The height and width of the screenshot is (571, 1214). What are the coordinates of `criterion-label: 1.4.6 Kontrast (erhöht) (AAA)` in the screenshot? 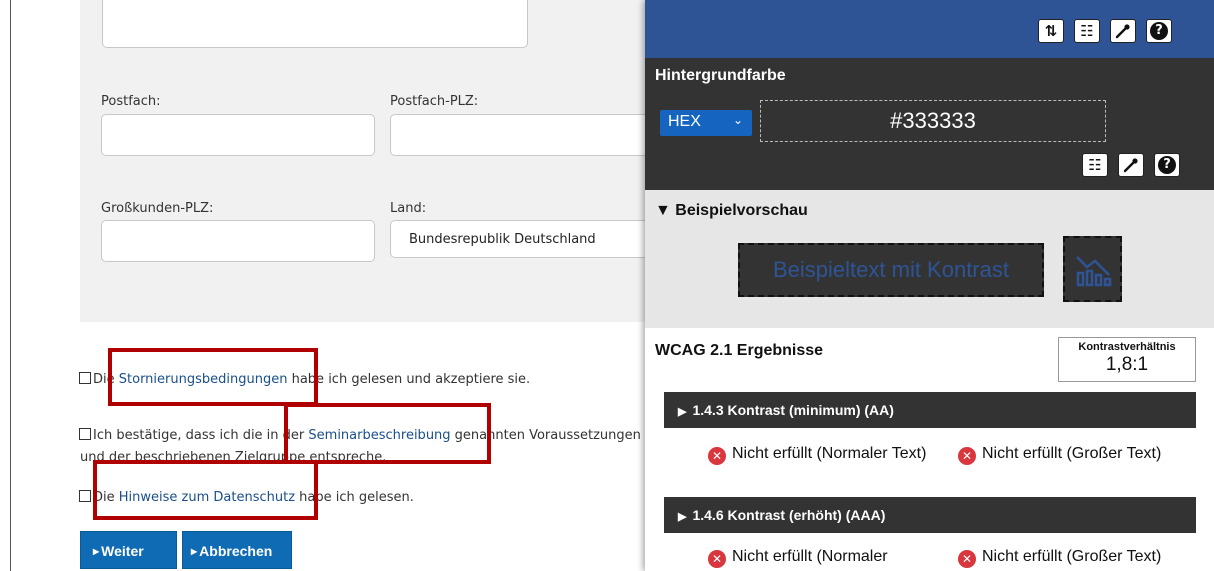 It's located at (789, 515).